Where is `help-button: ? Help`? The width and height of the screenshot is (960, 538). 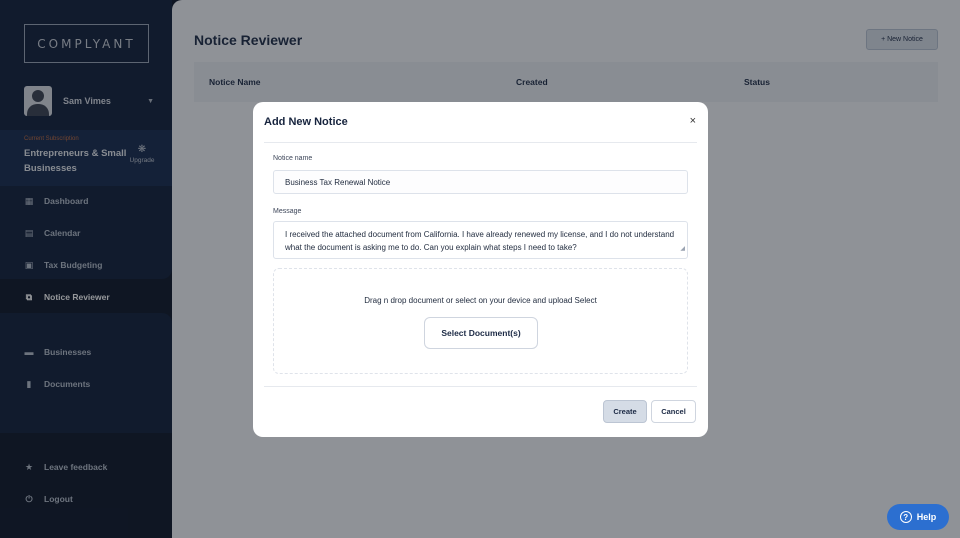 help-button: ? Help is located at coordinates (918, 517).